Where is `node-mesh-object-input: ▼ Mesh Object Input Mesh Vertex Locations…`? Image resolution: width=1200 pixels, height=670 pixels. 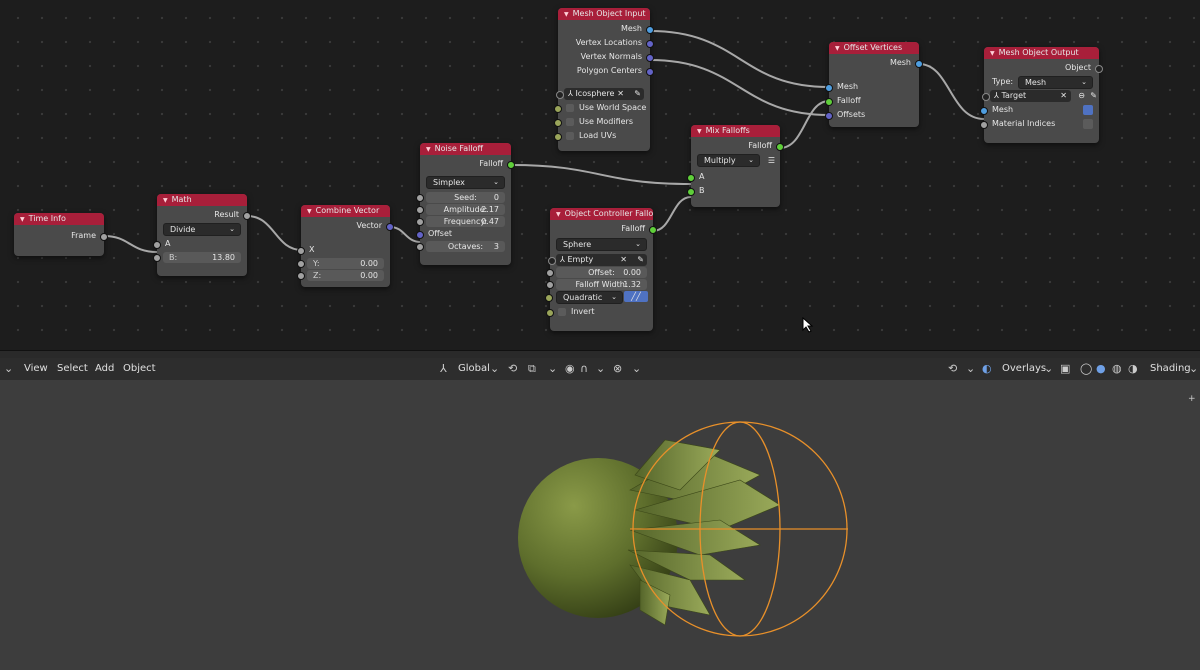
node-mesh-object-input: ▼ Mesh Object Input Mesh Vertex Locations… is located at coordinates (604, 79).